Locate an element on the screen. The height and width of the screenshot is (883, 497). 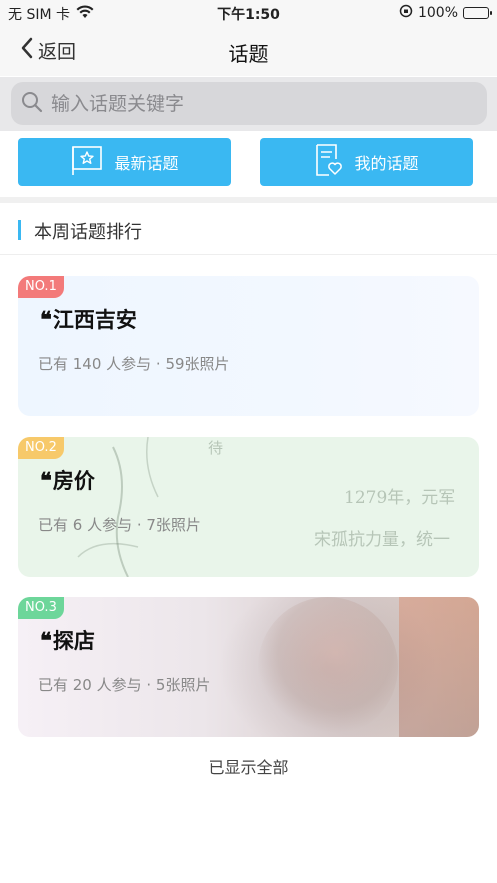
search-box is located at coordinates (249, 103).